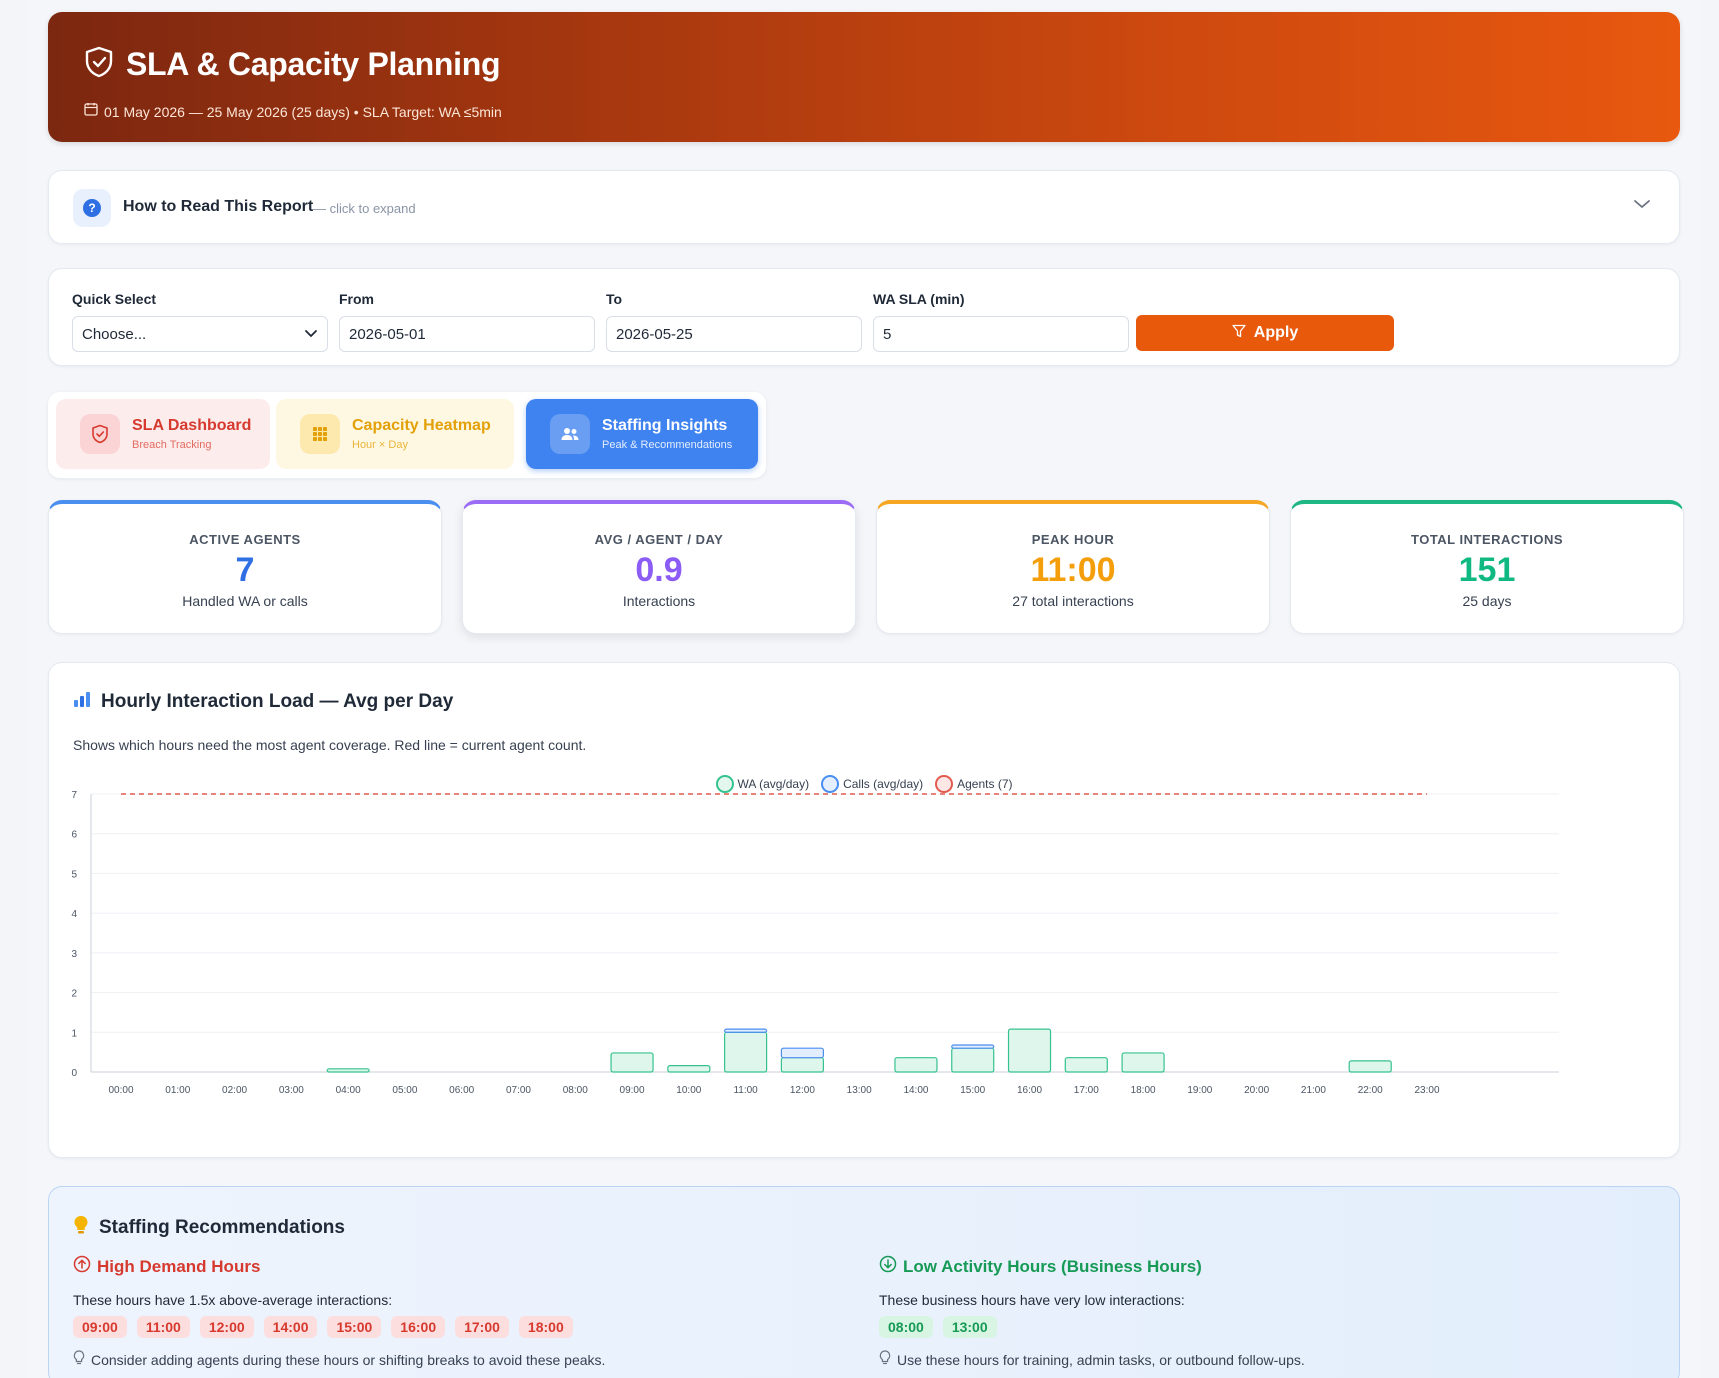 The image size is (1719, 1378). Describe the element at coordinates (1487, 539) in the screenshot. I see `kpi-label: TOTAL INTERACTIONS` at that location.